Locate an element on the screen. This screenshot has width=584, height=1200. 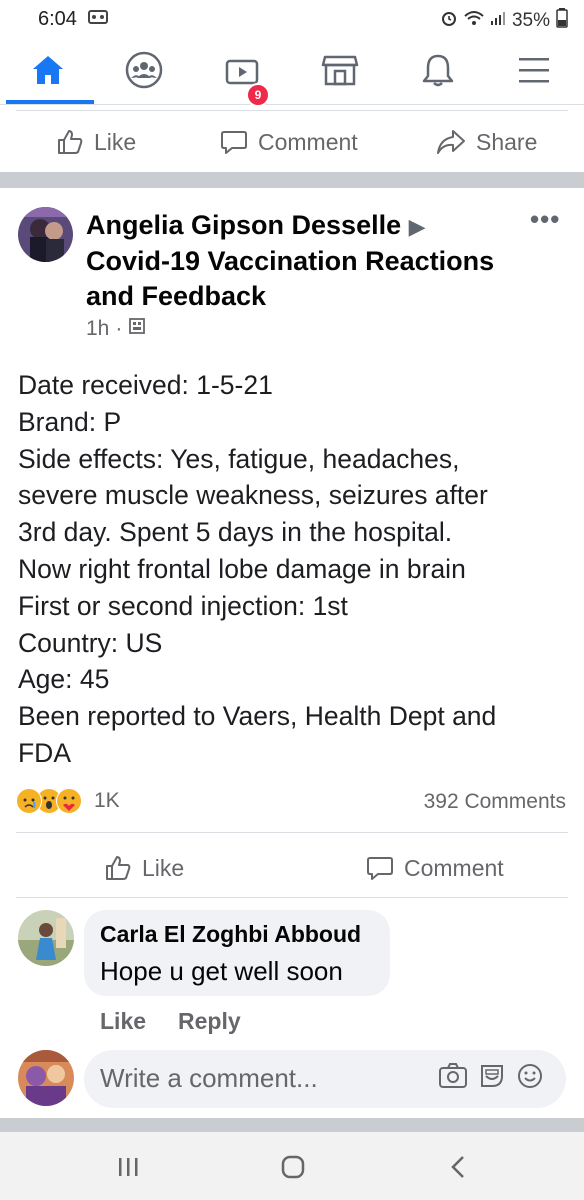
post-actions: Like Comment is located at coordinates (292, 868).